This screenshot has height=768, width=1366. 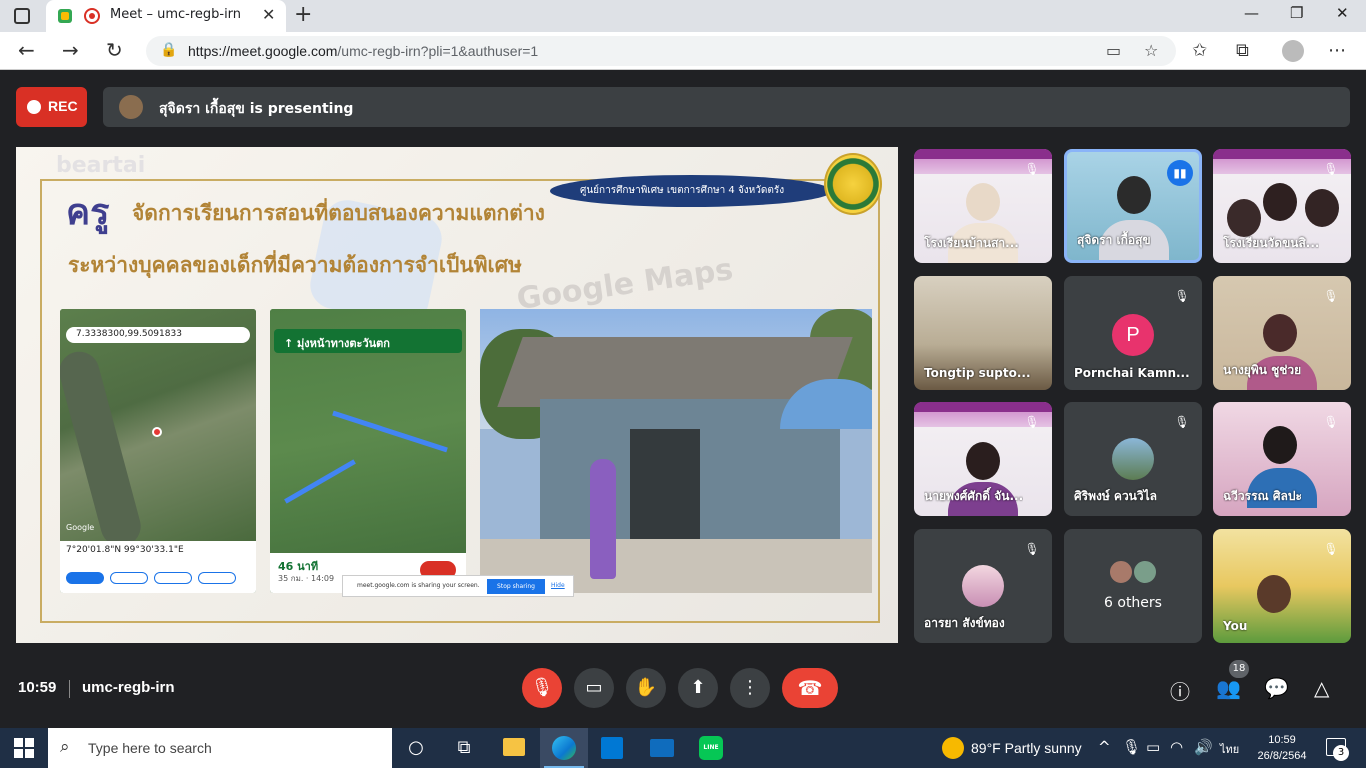 What do you see at coordinates (65, 16) in the screenshot?
I see `meet-favicon-icon` at bounding box center [65, 16].